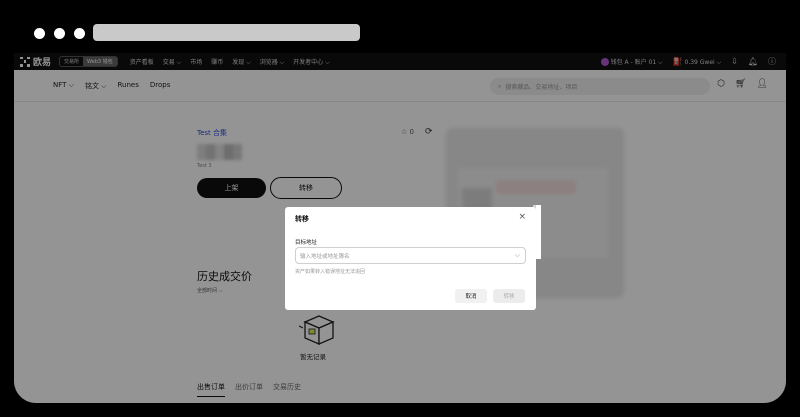  Describe the element at coordinates (522, 217) in the screenshot. I see `close-icon: ×` at that location.